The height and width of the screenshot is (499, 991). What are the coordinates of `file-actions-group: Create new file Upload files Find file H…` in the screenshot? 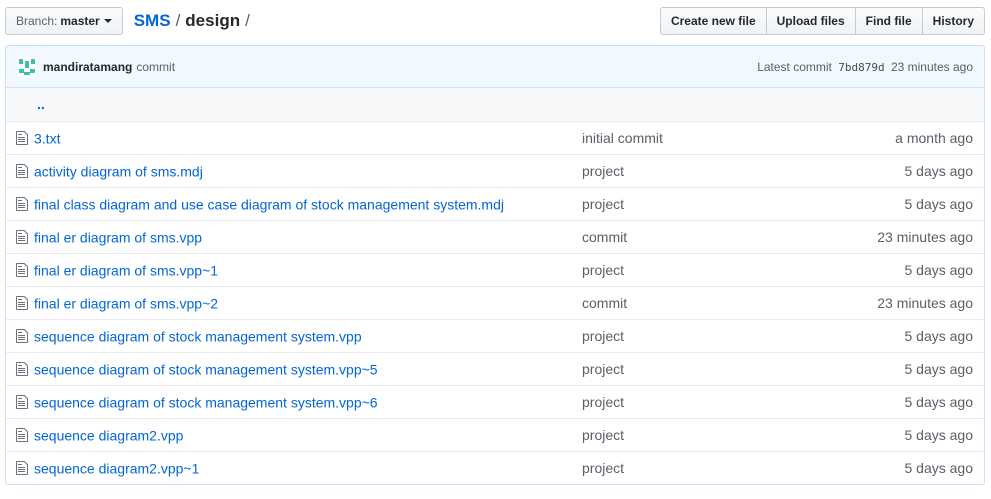 It's located at (822, 21).